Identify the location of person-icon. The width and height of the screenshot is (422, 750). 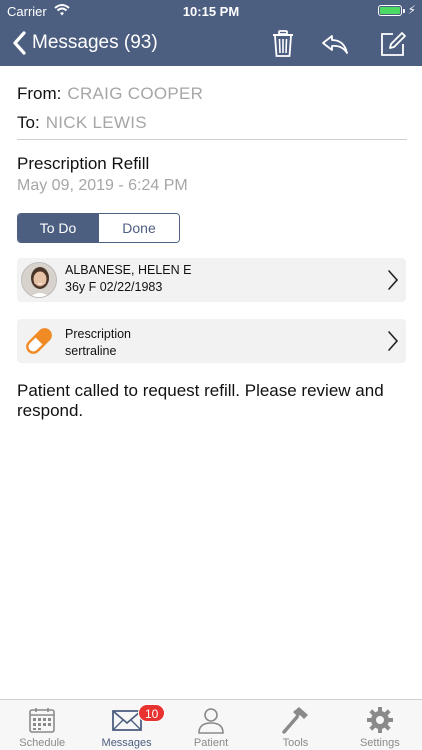
(211, 721).